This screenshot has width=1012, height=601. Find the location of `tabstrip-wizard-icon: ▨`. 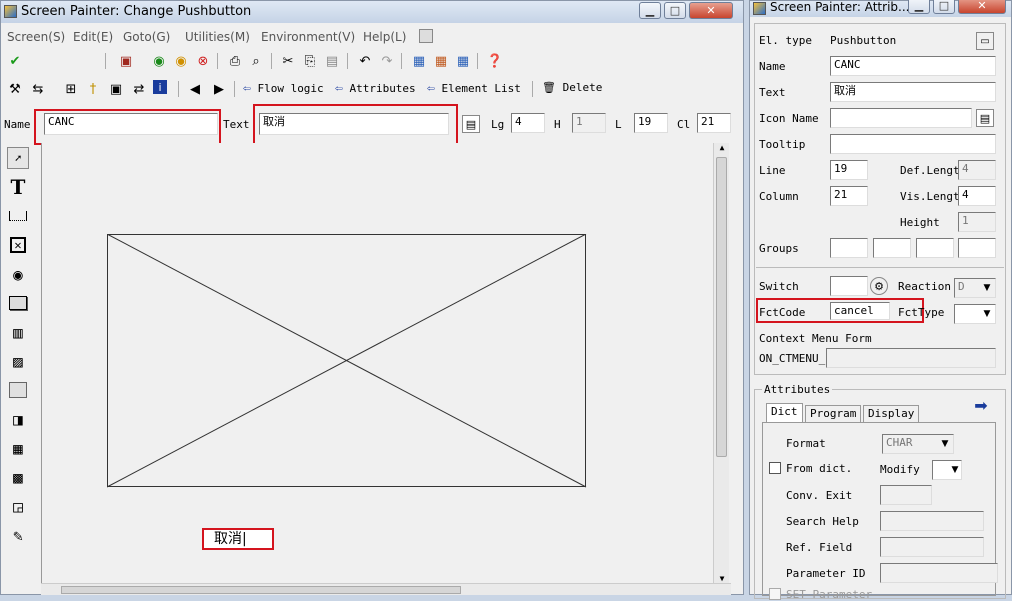

tabstrip-wizard-icon: ▨ is located at coordinates (18, 361).